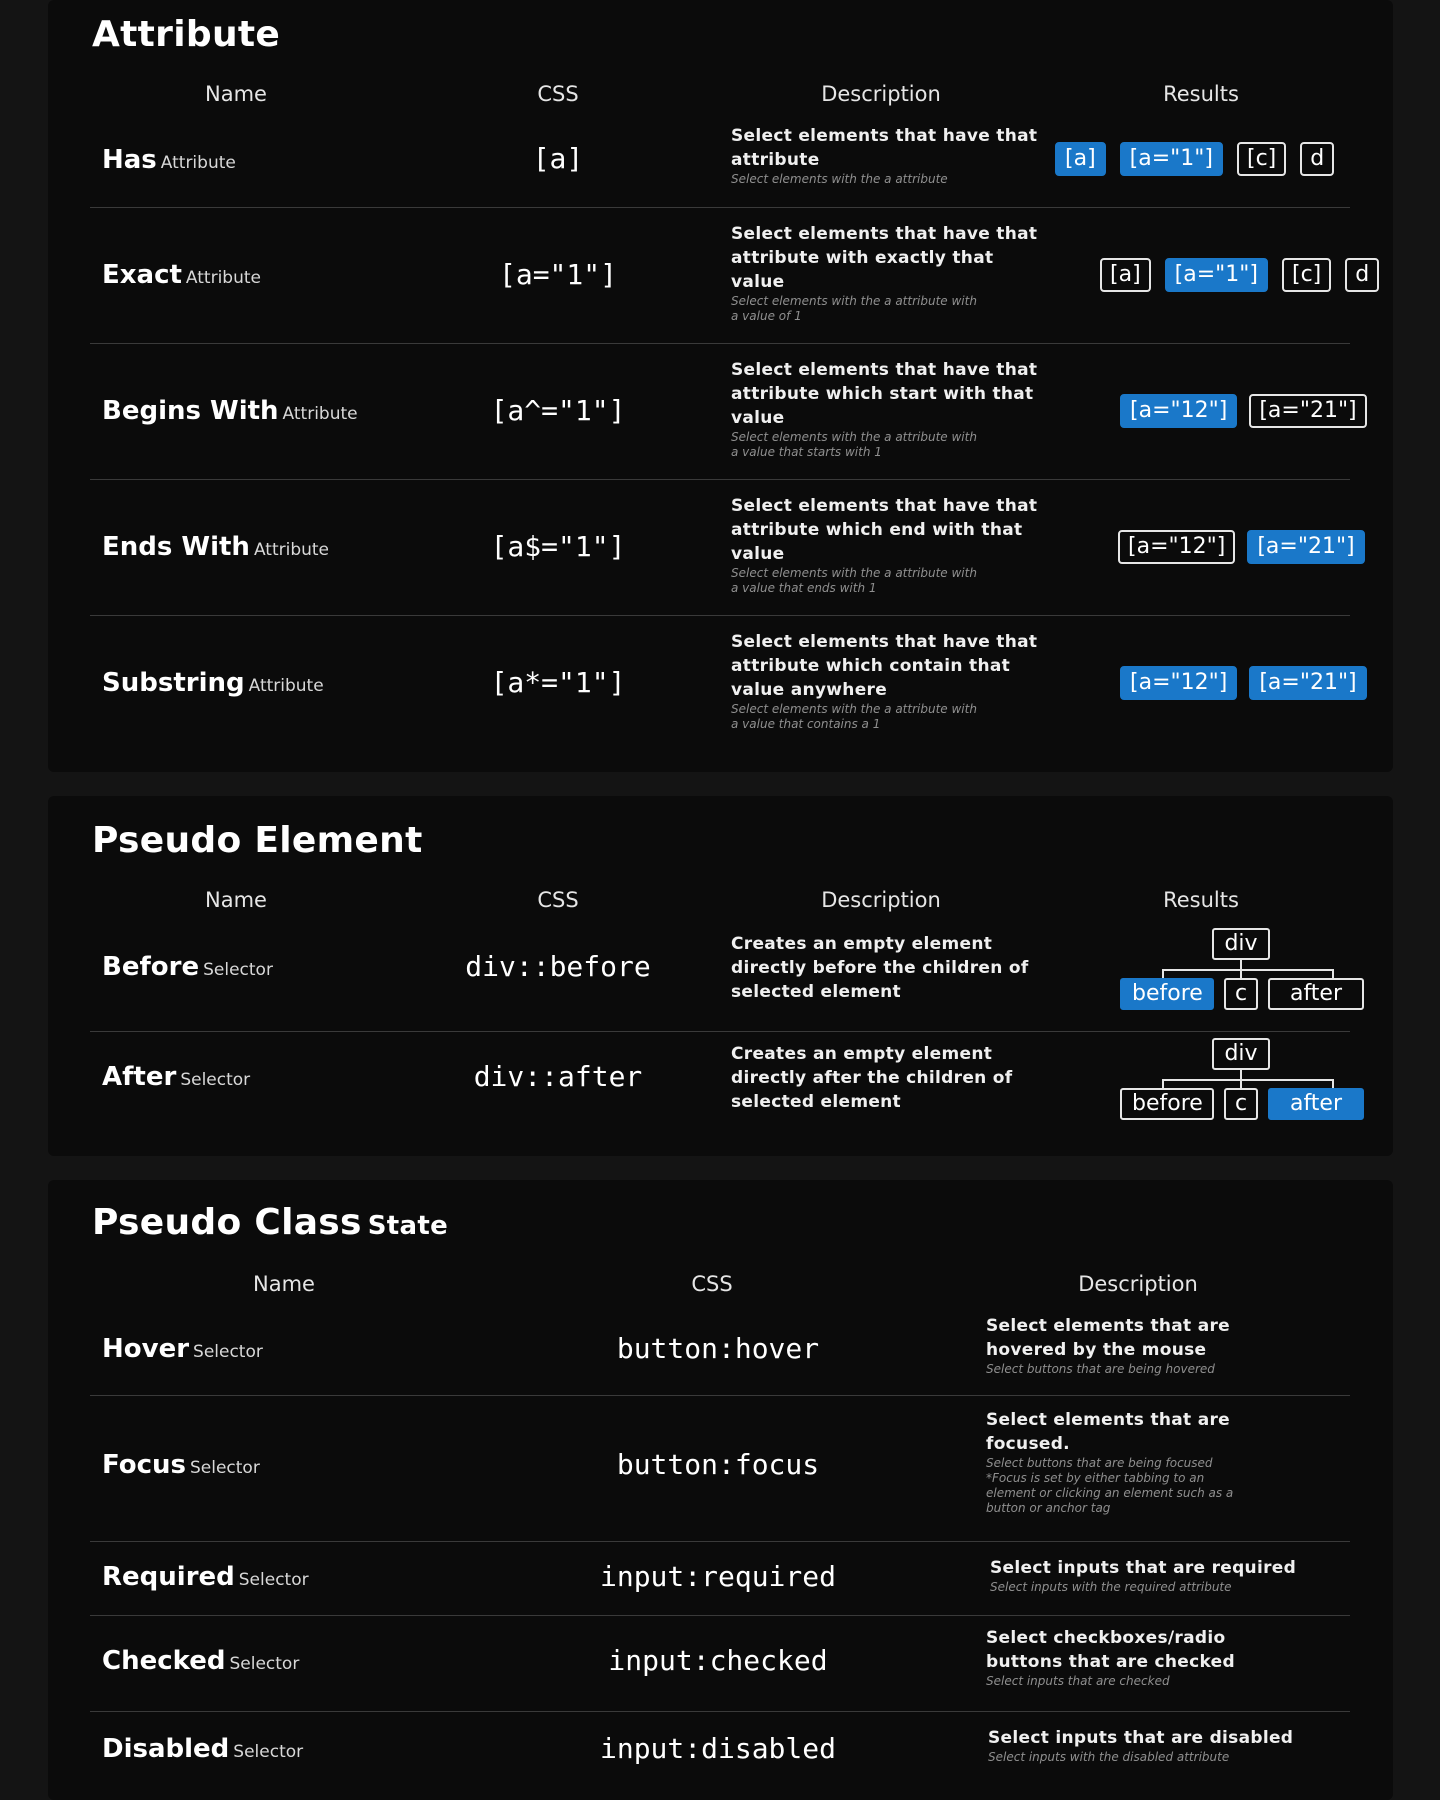  Describe the element at coordinates (151, 967) in the screenshot. I see `selector-name-label: Before` at that location.